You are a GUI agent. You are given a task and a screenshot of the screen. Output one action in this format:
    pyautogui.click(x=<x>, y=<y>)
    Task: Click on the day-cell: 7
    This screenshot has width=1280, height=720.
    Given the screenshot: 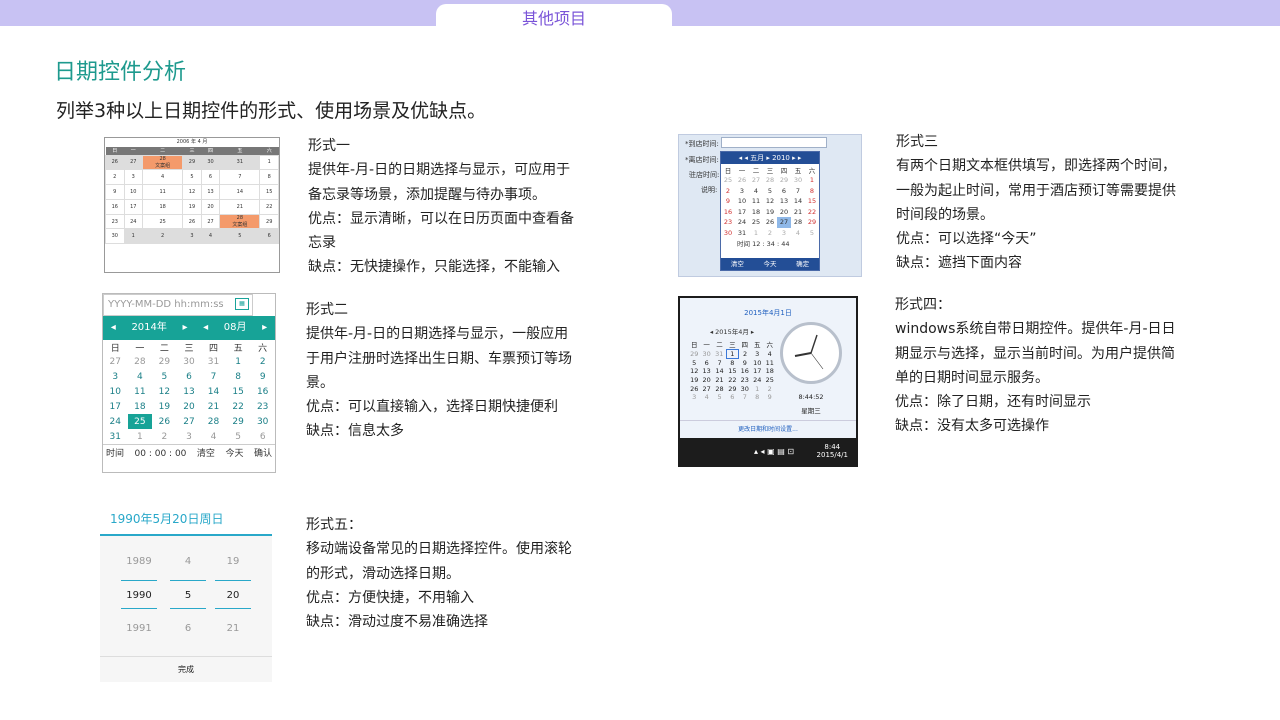 What is the action you would take?
    pyautogui.click(x=240, y=177)
    